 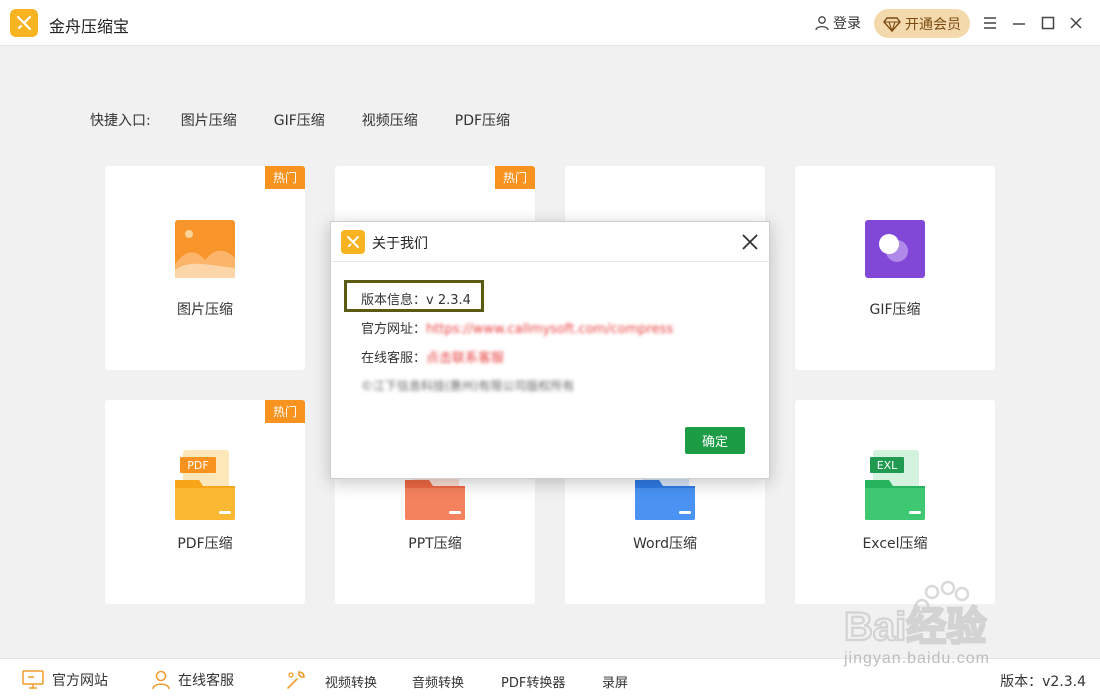 What do you see at coordinates (895, 310) in the screenshot?
I see `card-label: GIF压缩` at bounding box center [895, 310].